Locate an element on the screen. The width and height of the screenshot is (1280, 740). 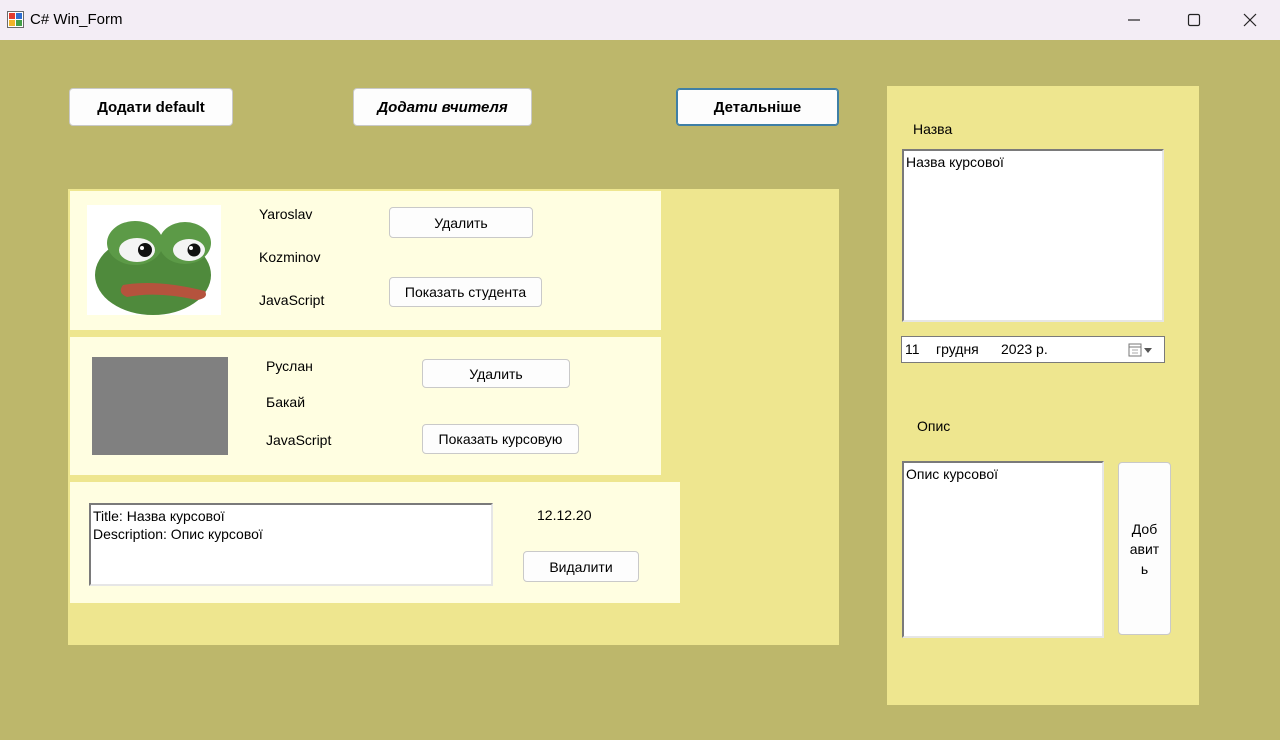
coursework-date: 12.12.20 is located at coordinates (564, 515).